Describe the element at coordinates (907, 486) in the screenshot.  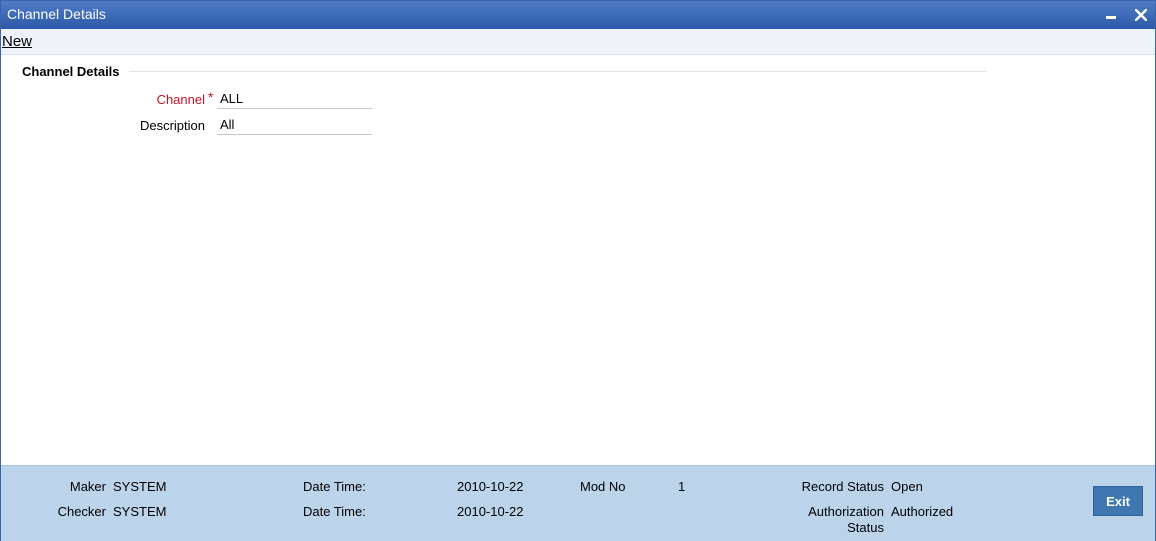
I see `record-status-value: Open` at that location.